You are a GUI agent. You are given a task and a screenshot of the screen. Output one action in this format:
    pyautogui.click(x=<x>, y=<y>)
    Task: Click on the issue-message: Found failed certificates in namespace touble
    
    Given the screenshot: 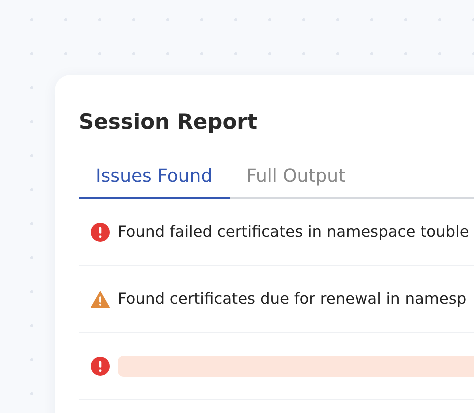 What is the action you would take?
    pyautogui.click(x=294, y=232)
    